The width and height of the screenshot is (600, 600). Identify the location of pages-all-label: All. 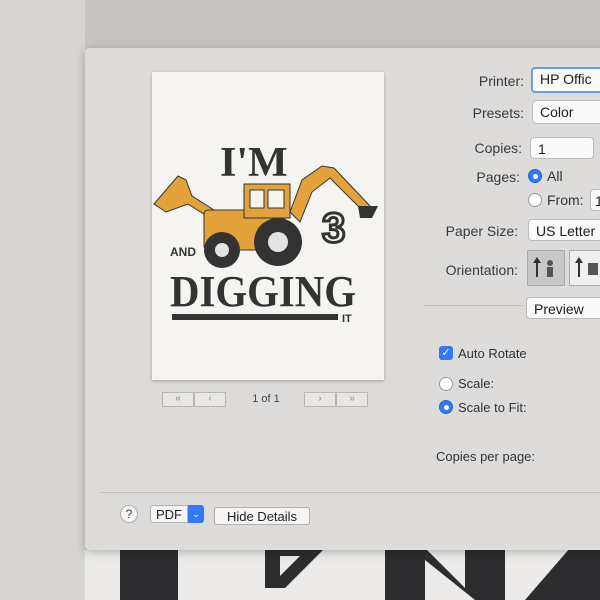
(555, 176).